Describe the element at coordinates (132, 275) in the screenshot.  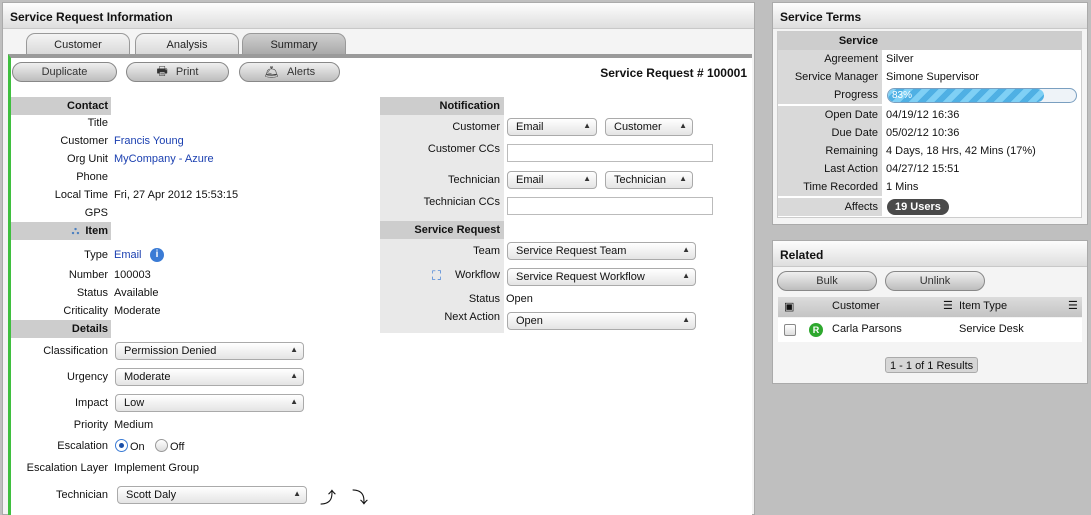
I see `number-value: 100003` at that location.